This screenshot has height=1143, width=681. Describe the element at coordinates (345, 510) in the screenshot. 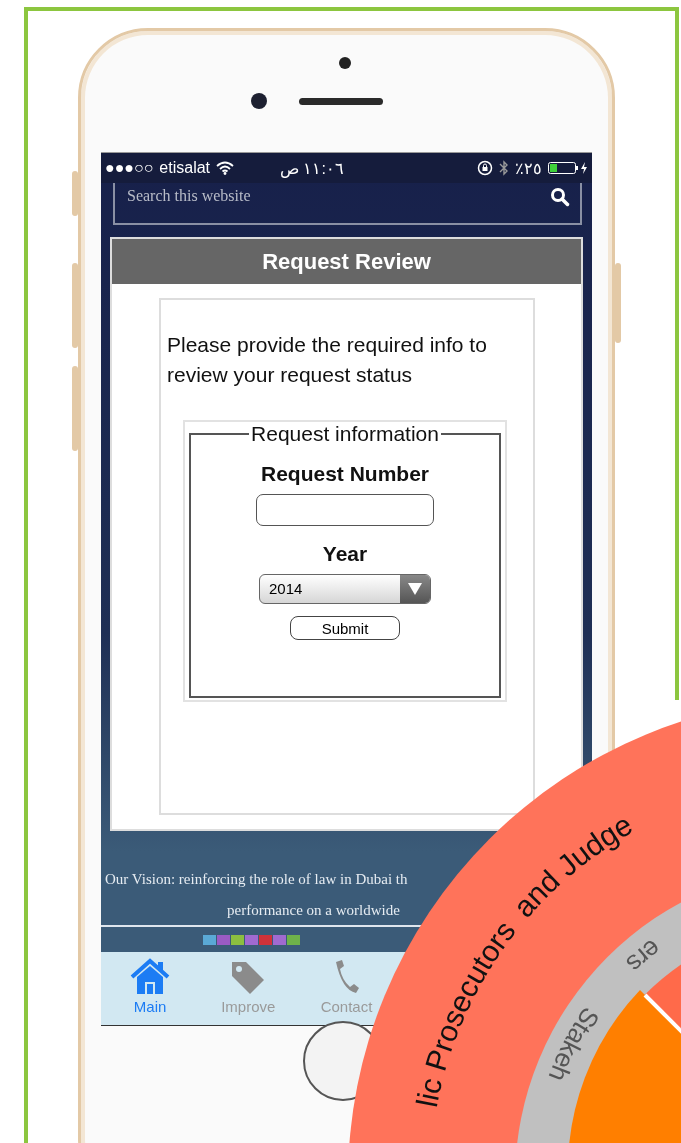

I see `request-number-input` at that location.